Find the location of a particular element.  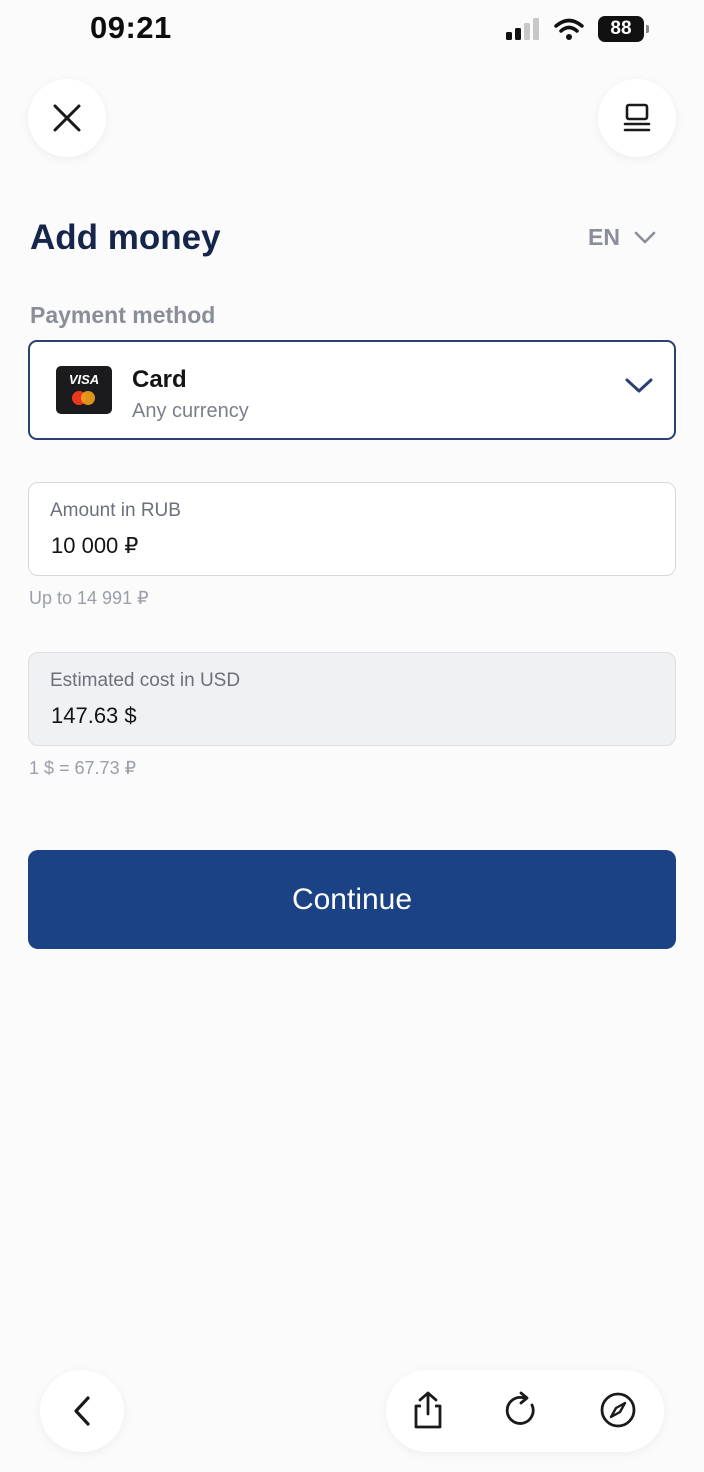

mastercard-orange-circle is located at coordinates (88, 398).